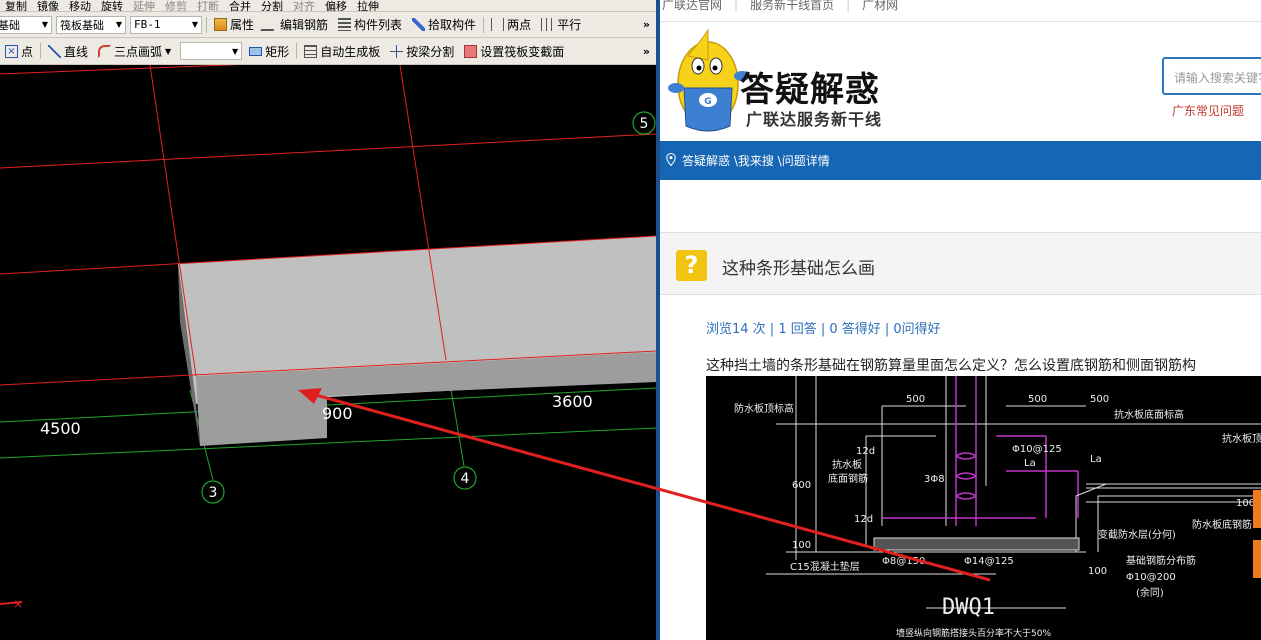  What do you see at coordinates (234, 24) in the screenshot?
I see `attributes-button: 属性` at bounding box center [234, 24].